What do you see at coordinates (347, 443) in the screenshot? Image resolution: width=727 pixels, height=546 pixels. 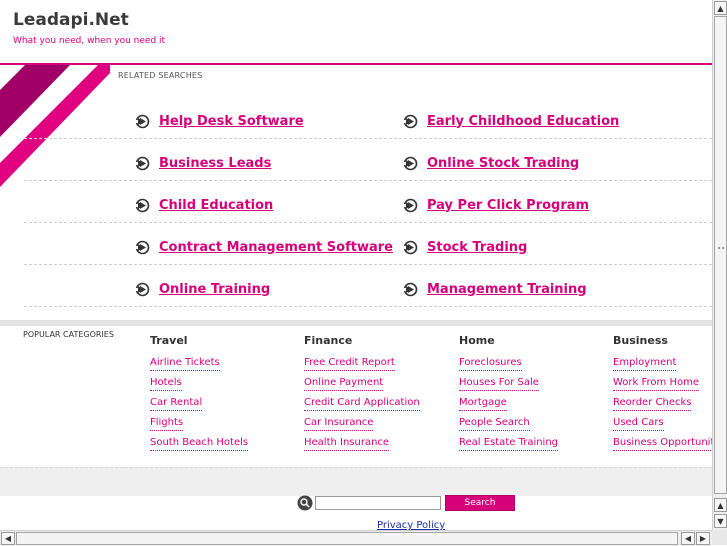 I see `category-link: Health Insurance` at bounding box center [347, 443].